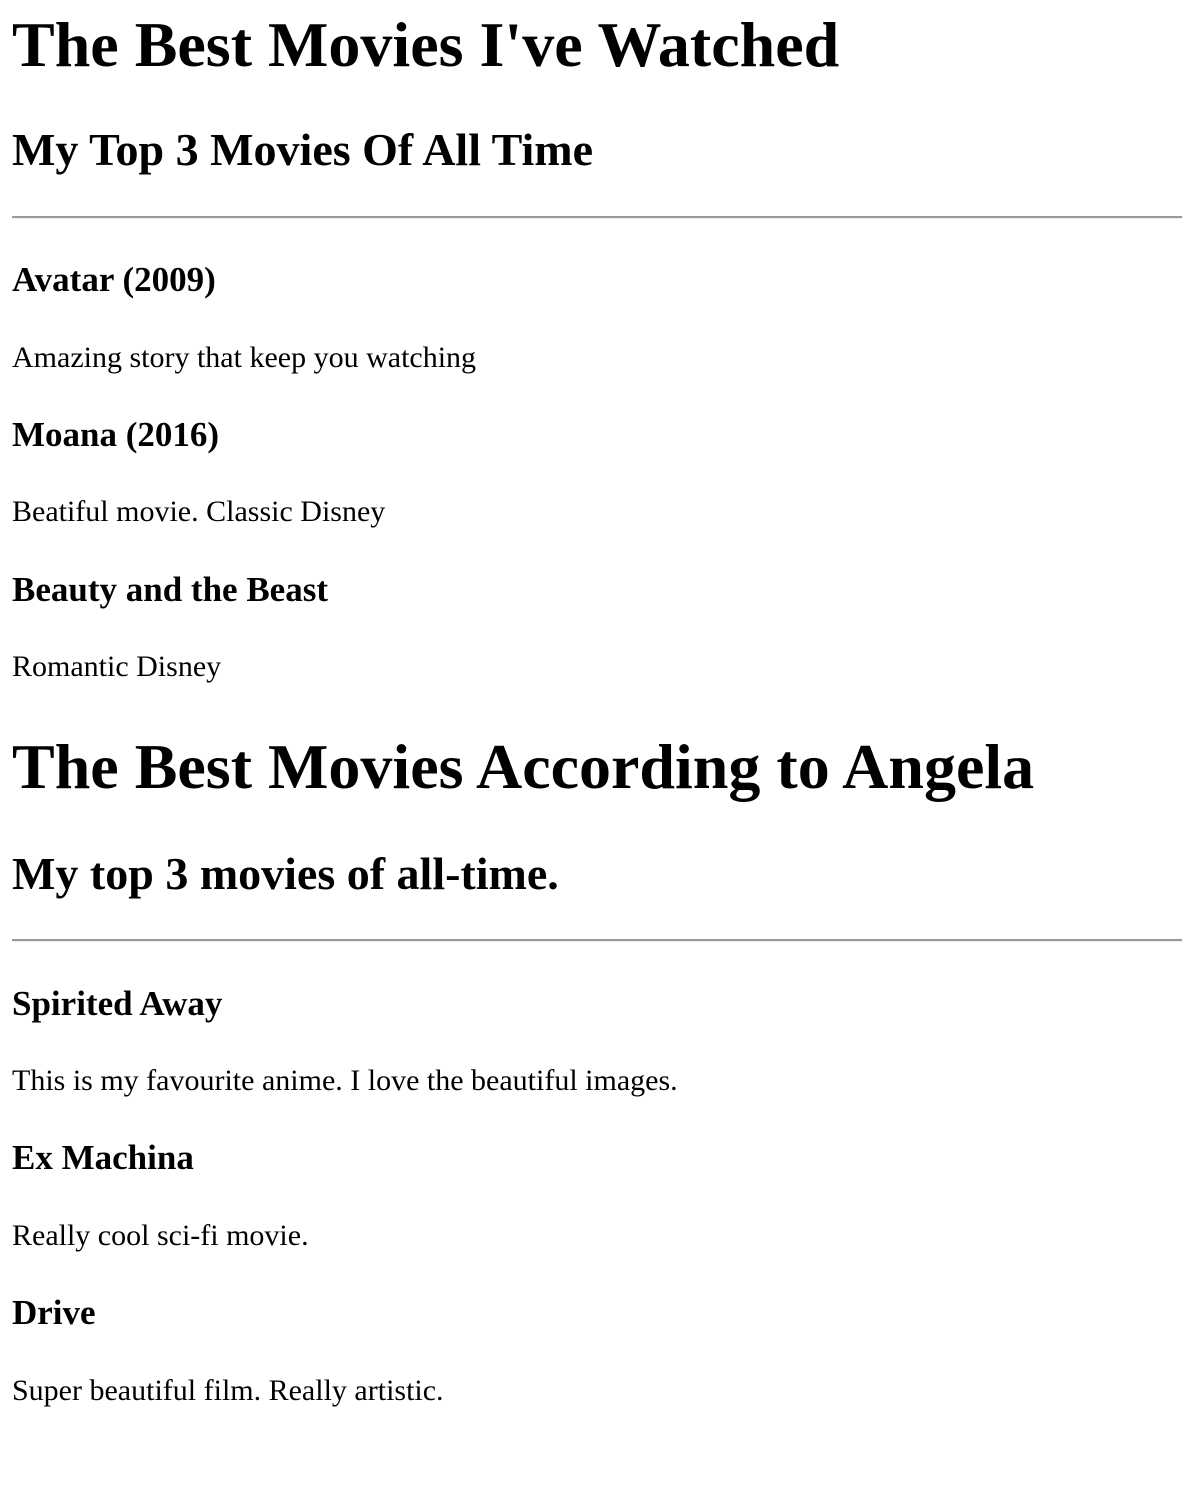 The width and height of the screenshot is (1182, 1500). I want to click on movie-title: Spirited Away, so click(117, 1003).